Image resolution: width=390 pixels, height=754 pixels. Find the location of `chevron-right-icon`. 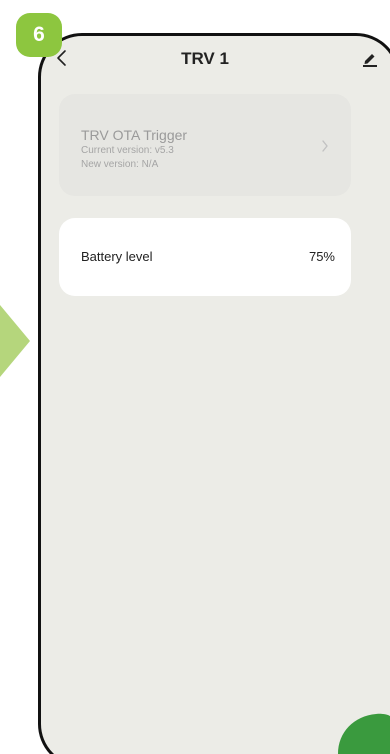

chevron-right-icon is located at coordinates (325, 146).